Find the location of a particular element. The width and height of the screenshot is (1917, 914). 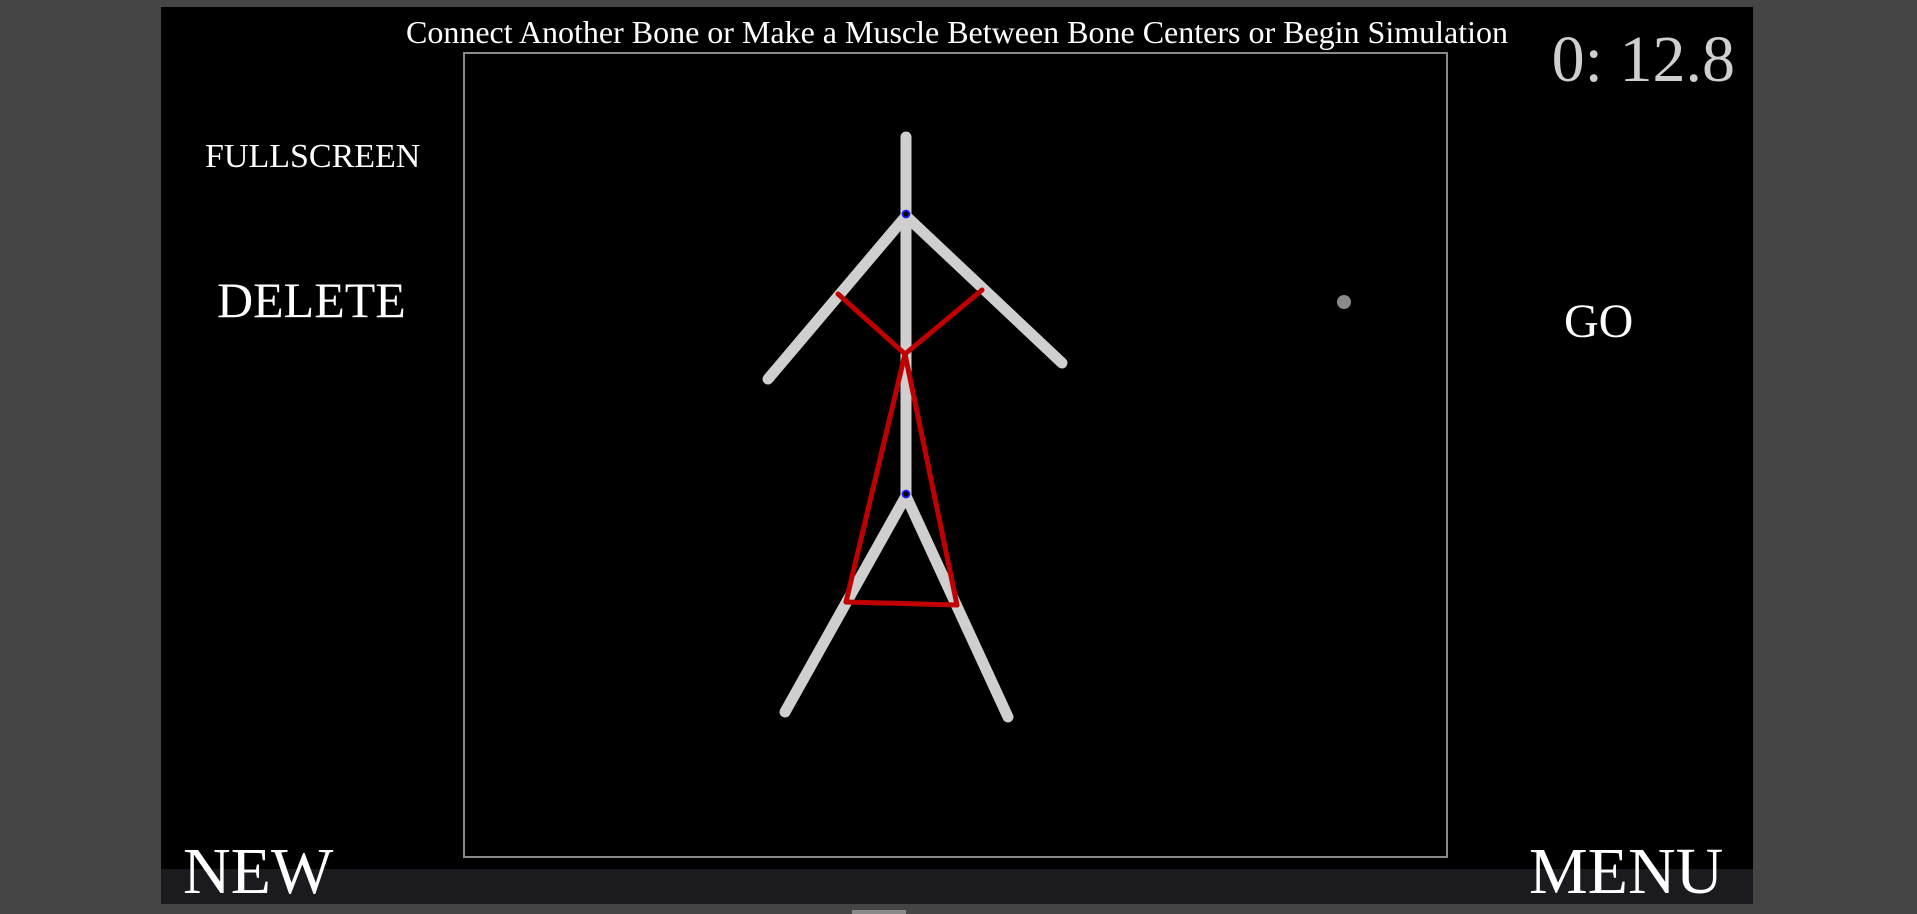

goal-marker is located at coordinates (1344, 302).